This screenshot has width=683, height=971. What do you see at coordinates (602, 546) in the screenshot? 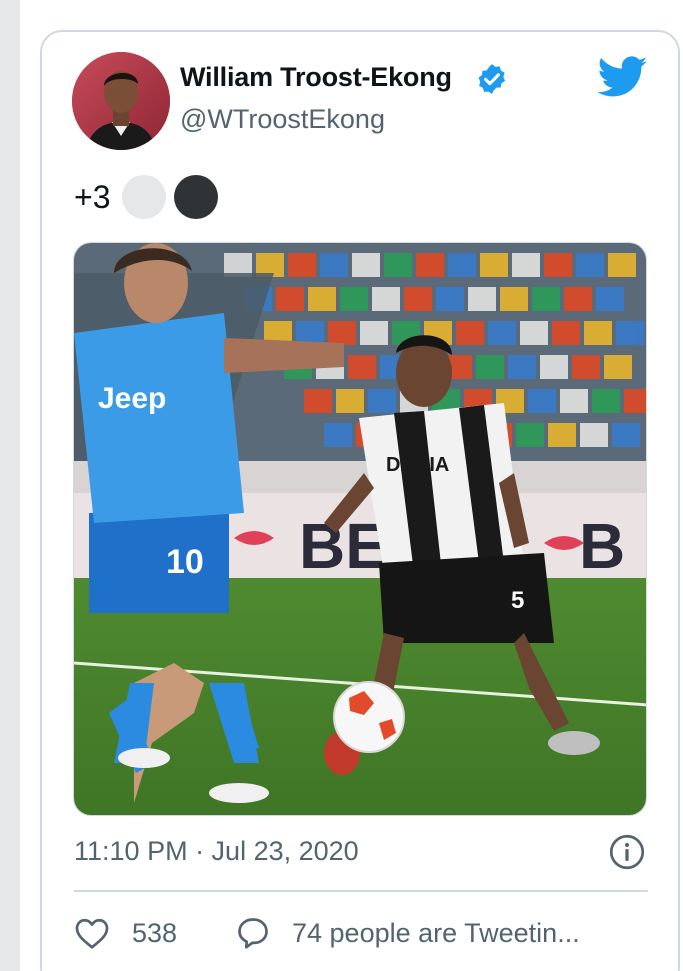
I see `svg-text: B` at bounding box center [602, 546].